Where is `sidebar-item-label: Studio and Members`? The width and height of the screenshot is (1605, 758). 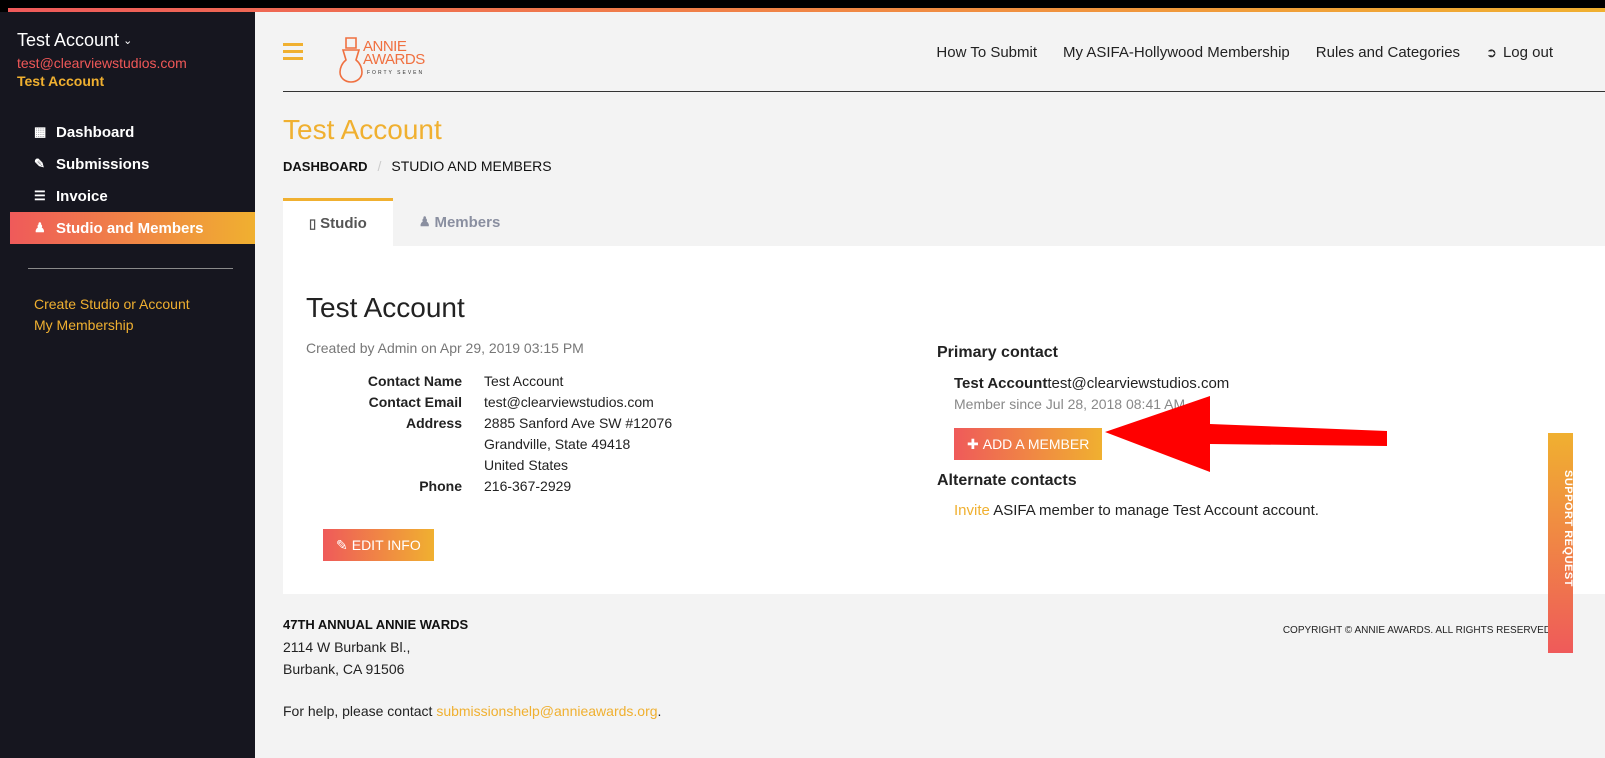 sidebar-item-label: Studio and Members is located at coordinates (130, 228).